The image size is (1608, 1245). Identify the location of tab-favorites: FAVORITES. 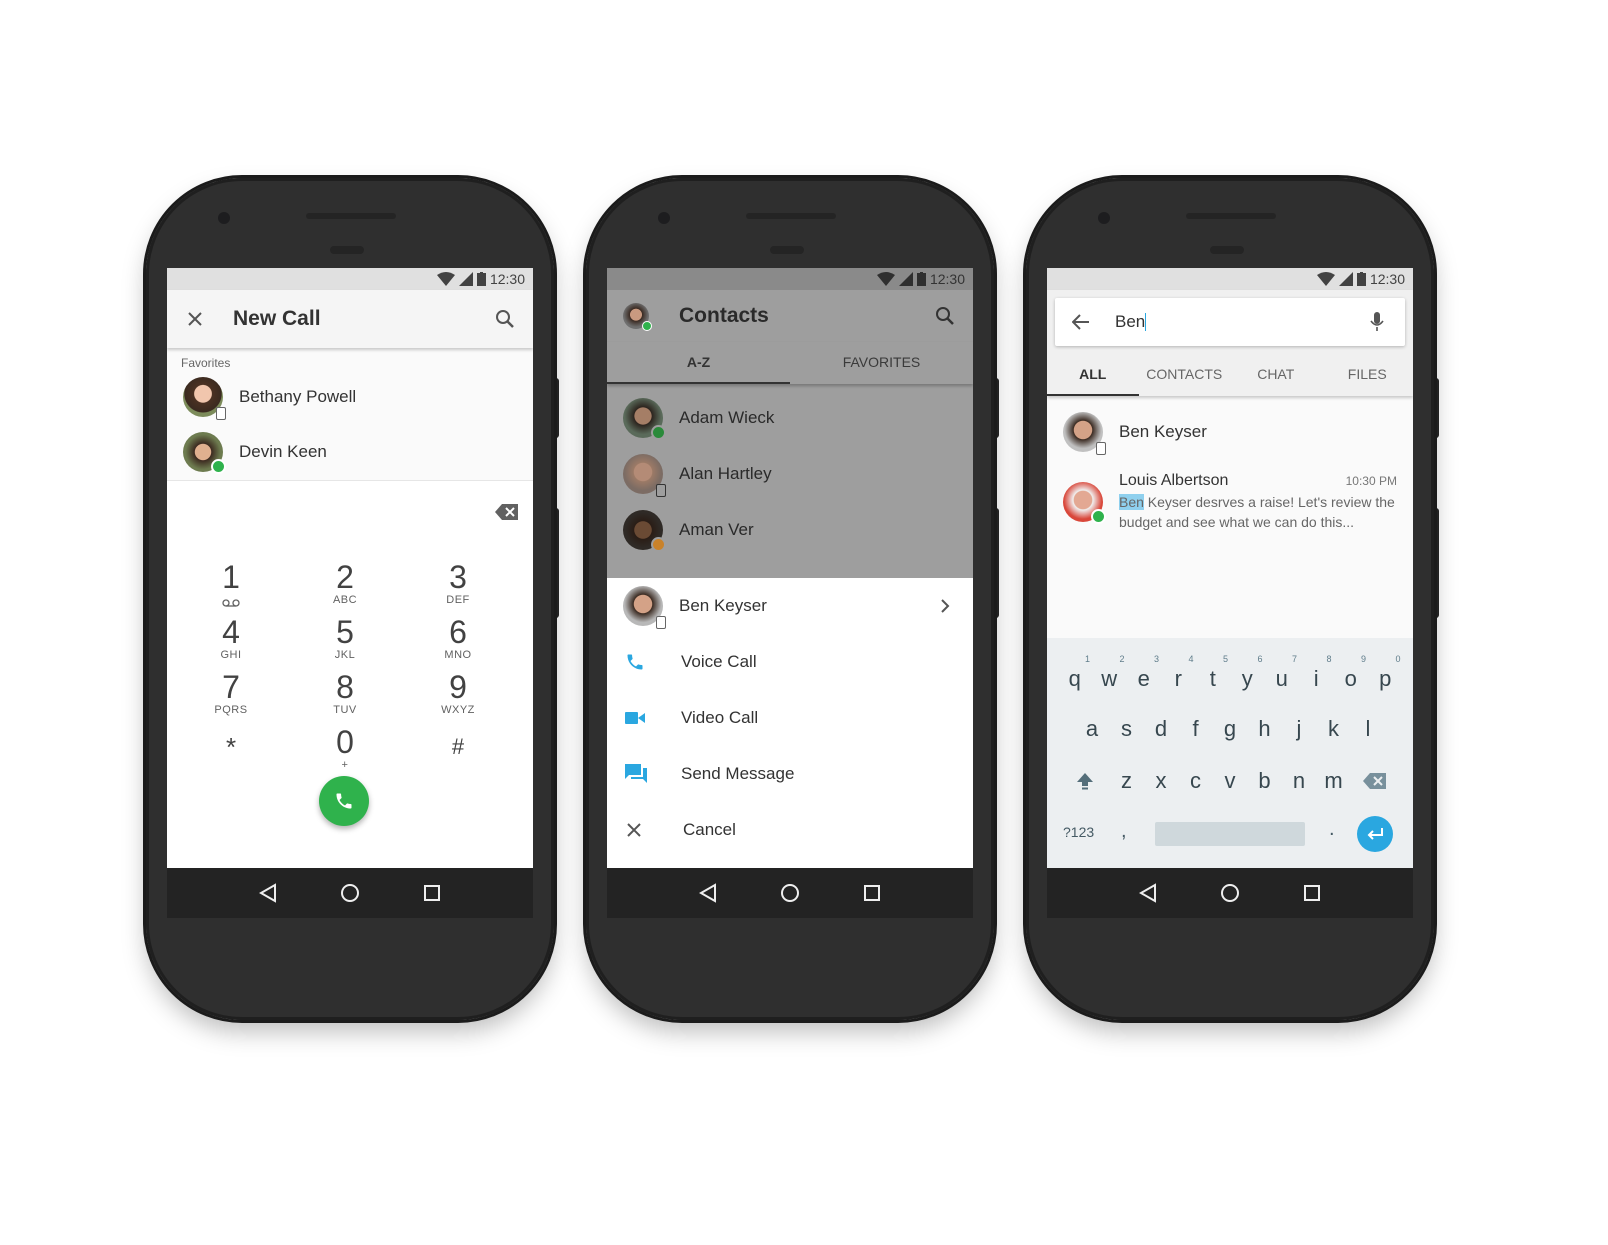
(881, 363).